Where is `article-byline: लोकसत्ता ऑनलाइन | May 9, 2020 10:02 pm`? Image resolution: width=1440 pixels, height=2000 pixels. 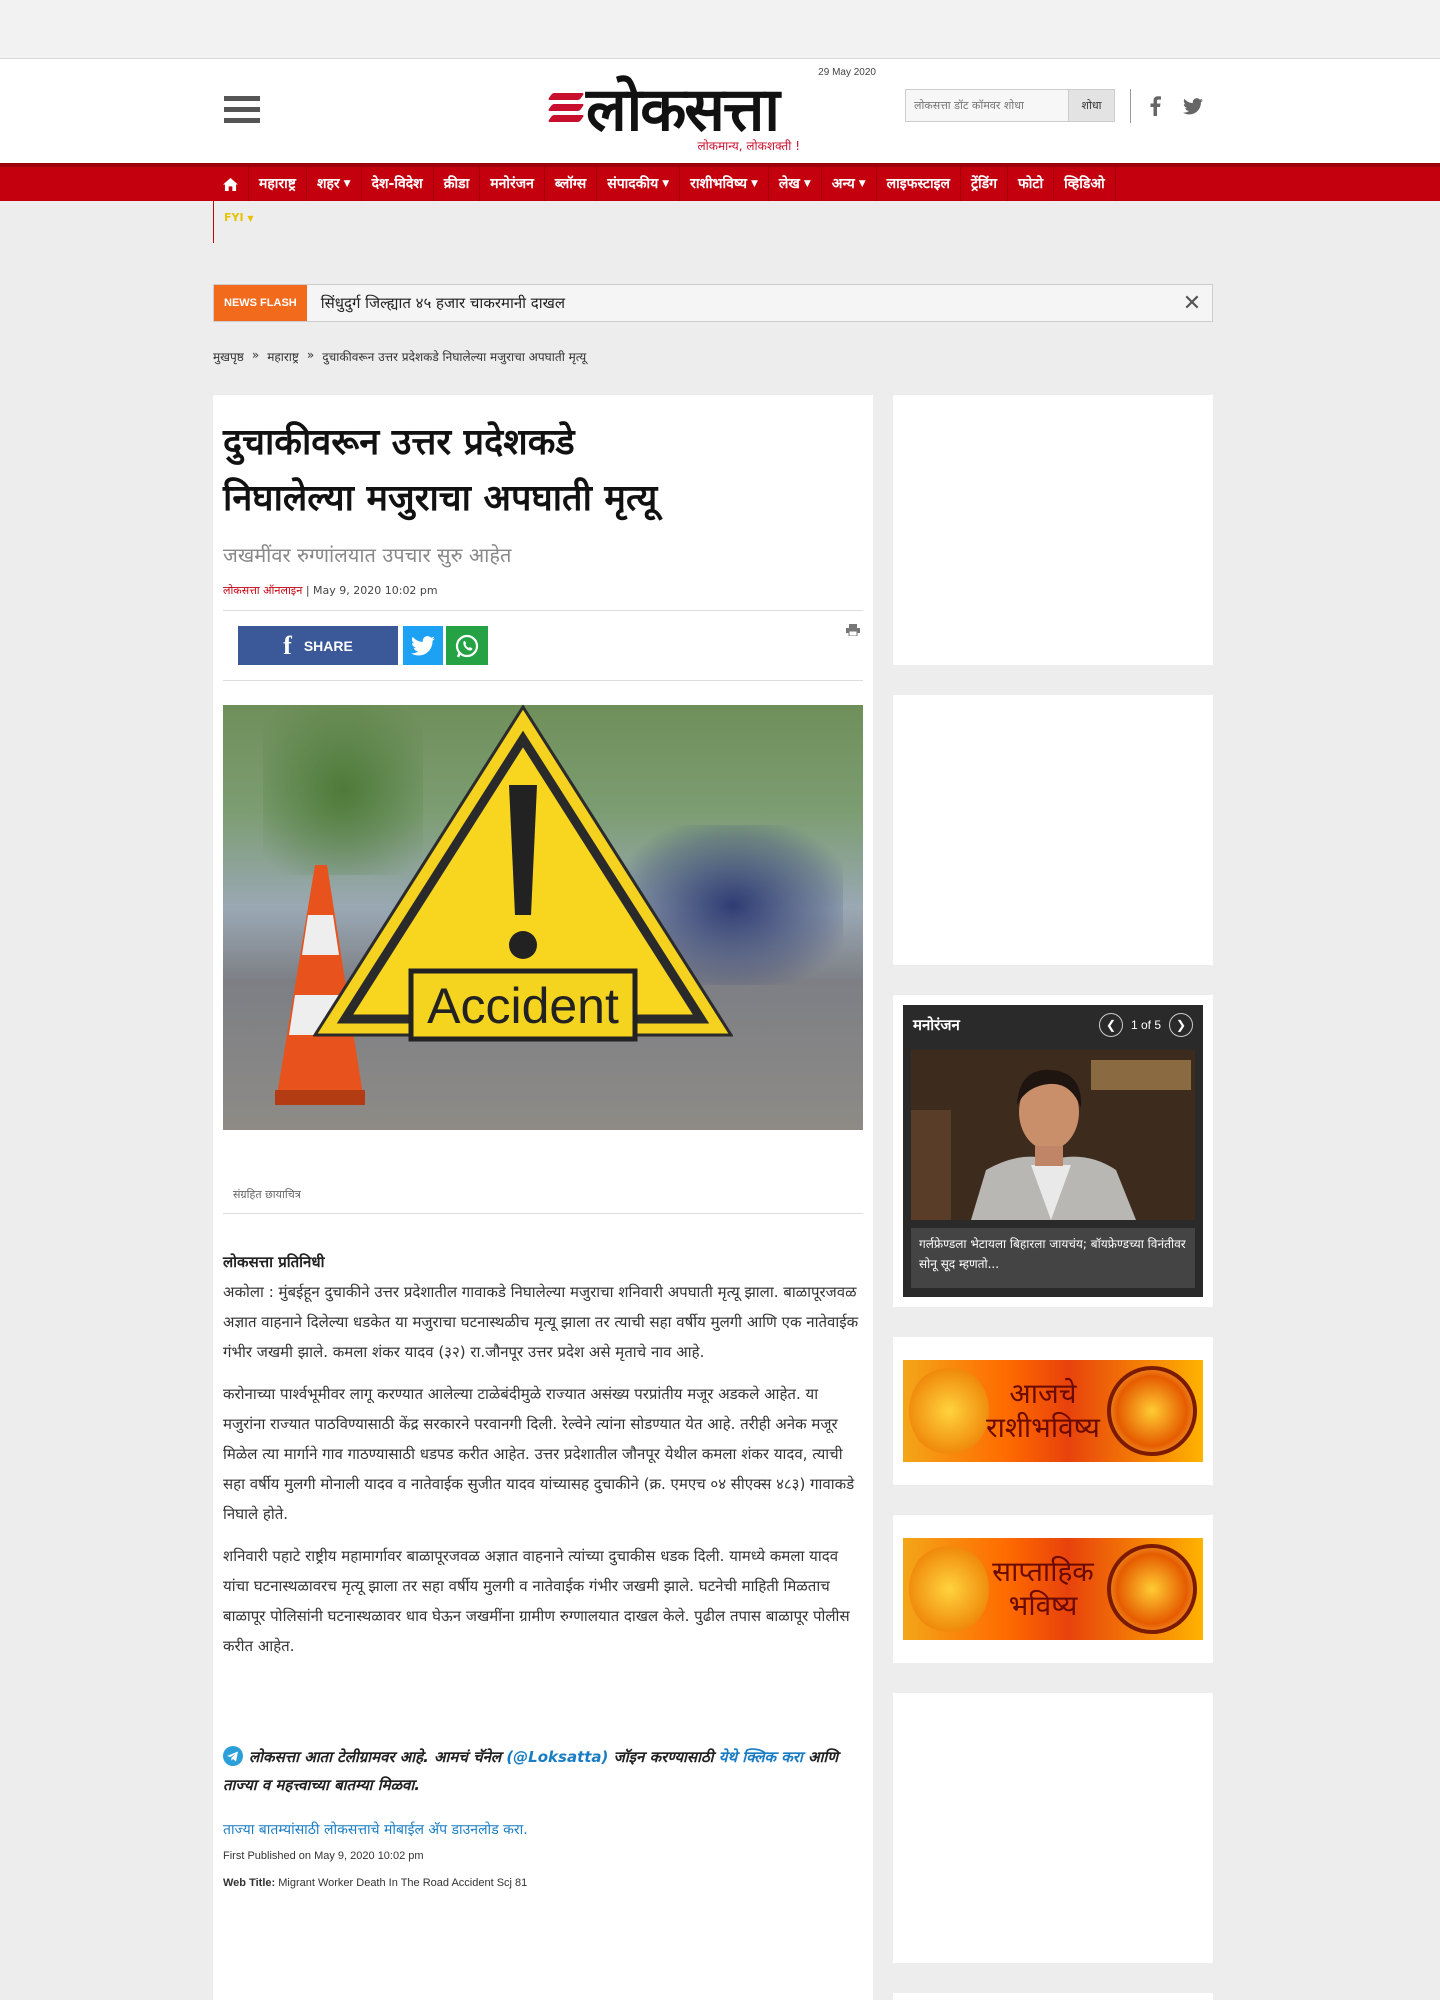
article-byline: लोकसत्ता ऑनलाइन | May 9, 2020 10:02 pm is located at coordinates (330, 590).